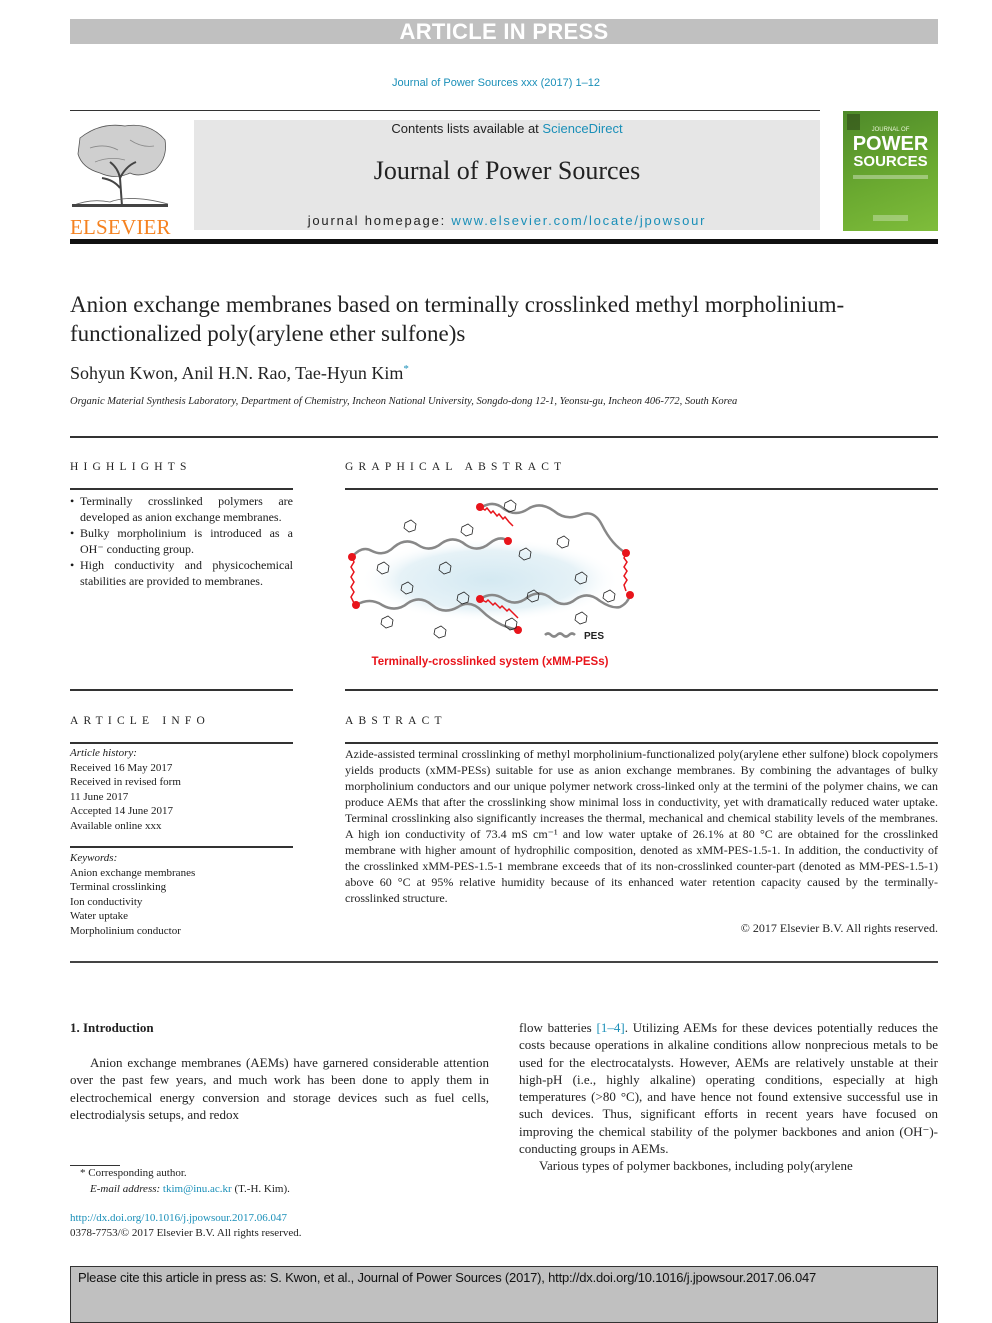 The width and height of the screenshot is (992, 1323). Describe the element at coordinates (490, 580) in the screenshot. I see `hydrophilic-domain-shading` at that location.